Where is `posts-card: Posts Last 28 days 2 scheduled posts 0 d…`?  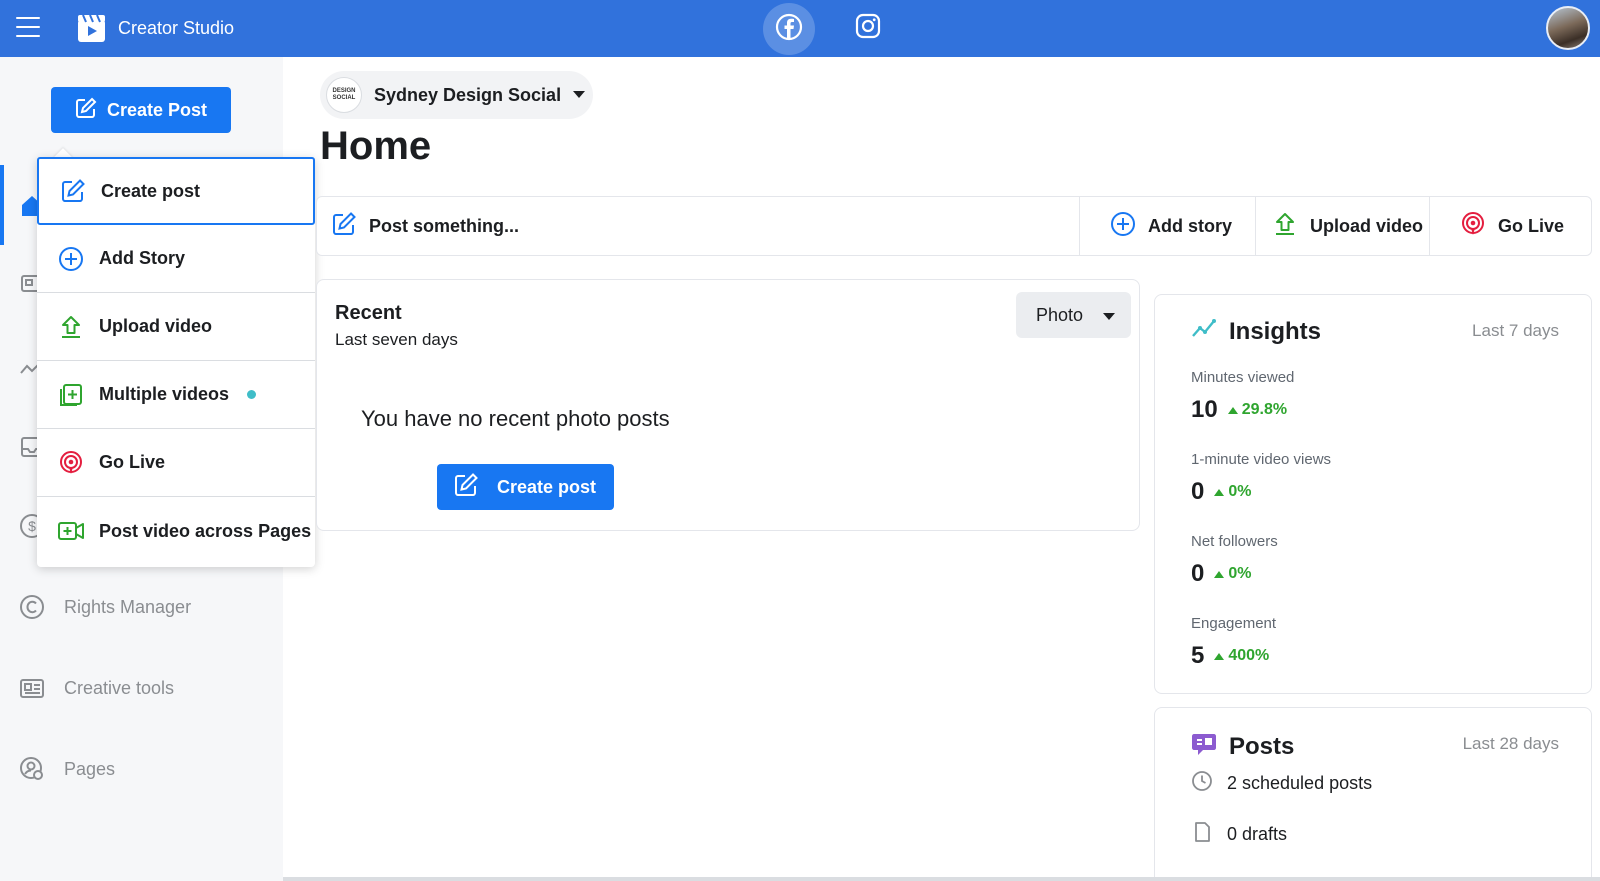
posts-card: Posts Last 28 days 2 scheduled posts 0 d… is located at coordinates (1373, 794).